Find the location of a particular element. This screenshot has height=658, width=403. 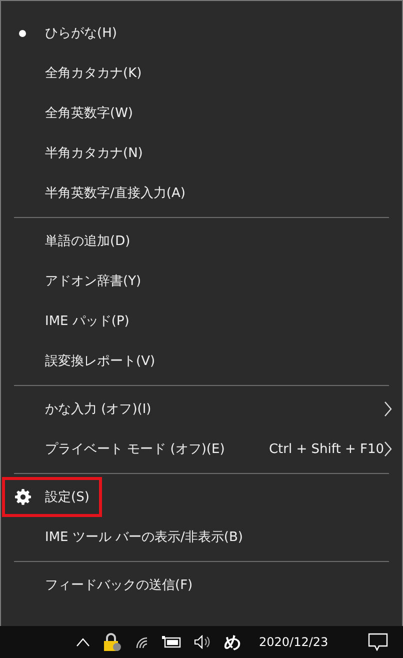

wifi-icon is located at coordinates (142, 642).